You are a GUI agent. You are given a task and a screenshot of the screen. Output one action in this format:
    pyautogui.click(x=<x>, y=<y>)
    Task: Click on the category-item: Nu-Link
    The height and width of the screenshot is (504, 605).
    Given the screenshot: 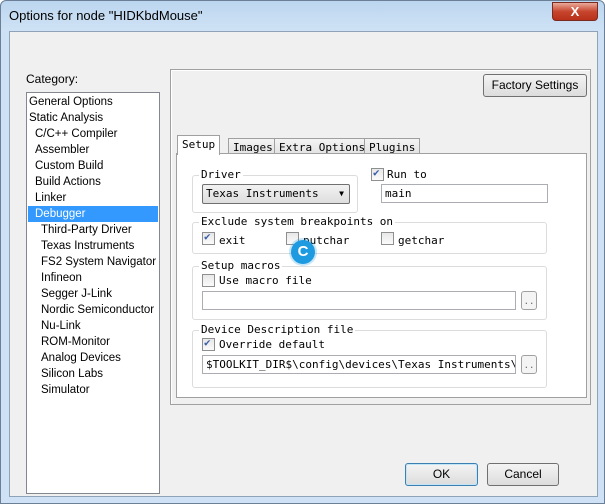 What is the action you would take?
    pyautogui.click(x=93, y=326)
    